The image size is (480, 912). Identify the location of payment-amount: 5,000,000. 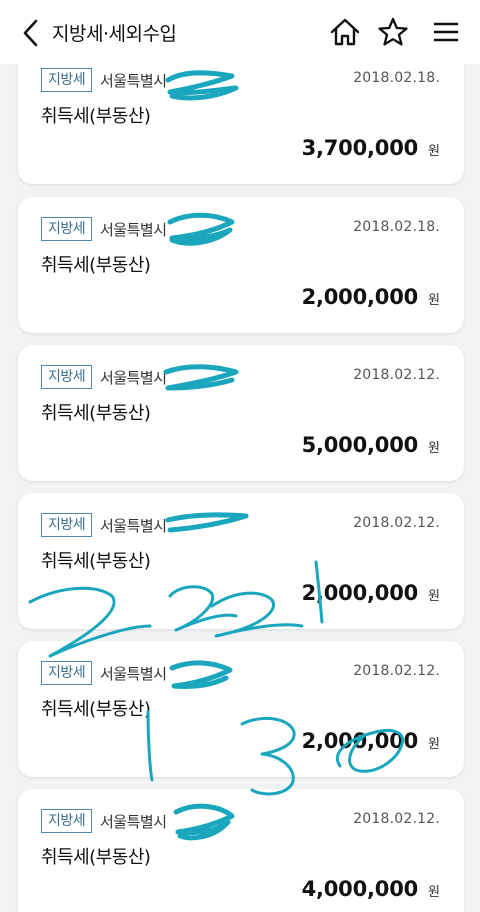
(360, 445).